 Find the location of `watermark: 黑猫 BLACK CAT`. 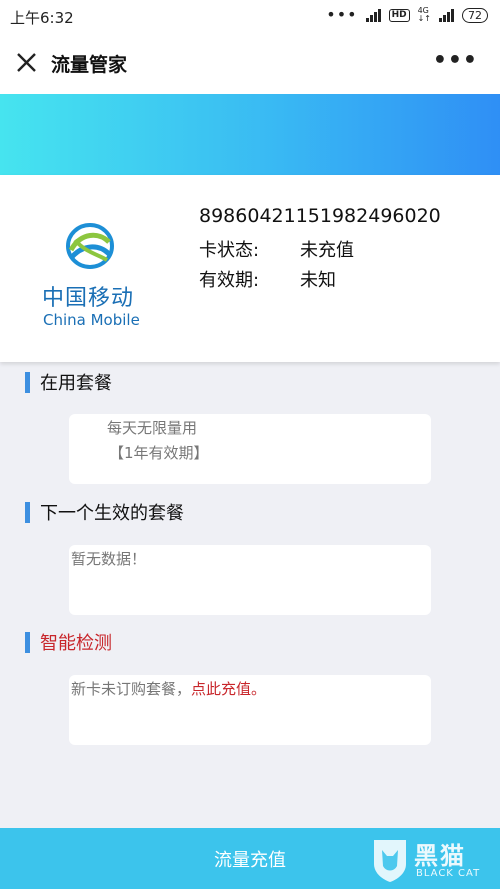

watermark: 黑猫 BLACK CAT is located at coordinates (430, 860).